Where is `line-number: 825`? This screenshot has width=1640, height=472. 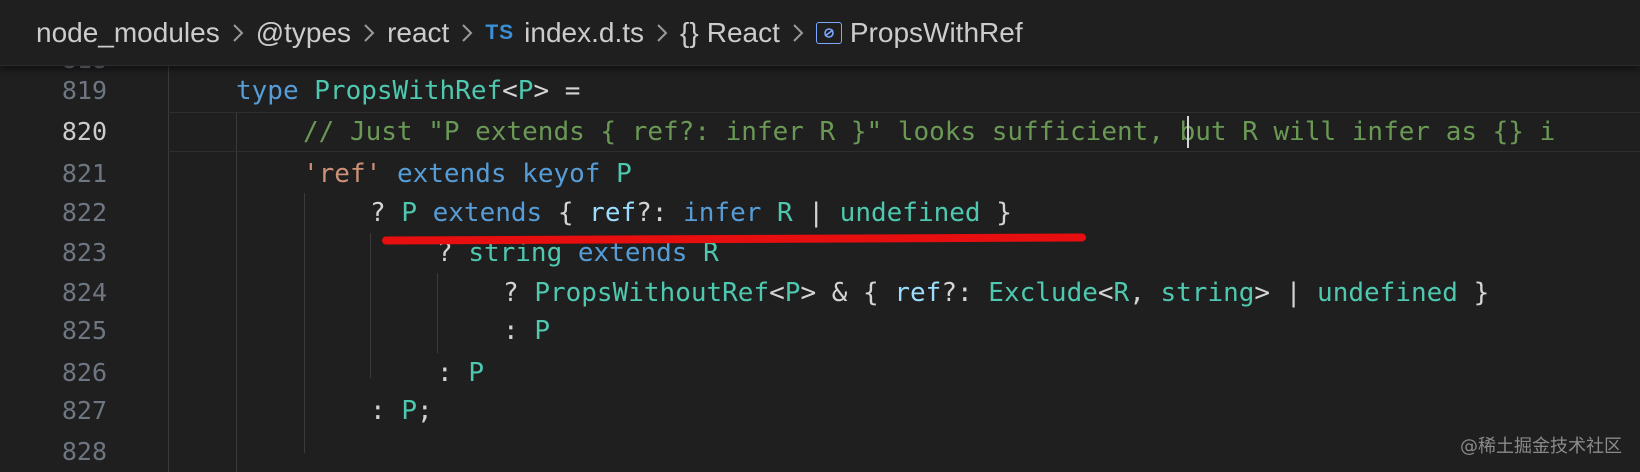
line-number: 825 is located at coordinates (84, 330).